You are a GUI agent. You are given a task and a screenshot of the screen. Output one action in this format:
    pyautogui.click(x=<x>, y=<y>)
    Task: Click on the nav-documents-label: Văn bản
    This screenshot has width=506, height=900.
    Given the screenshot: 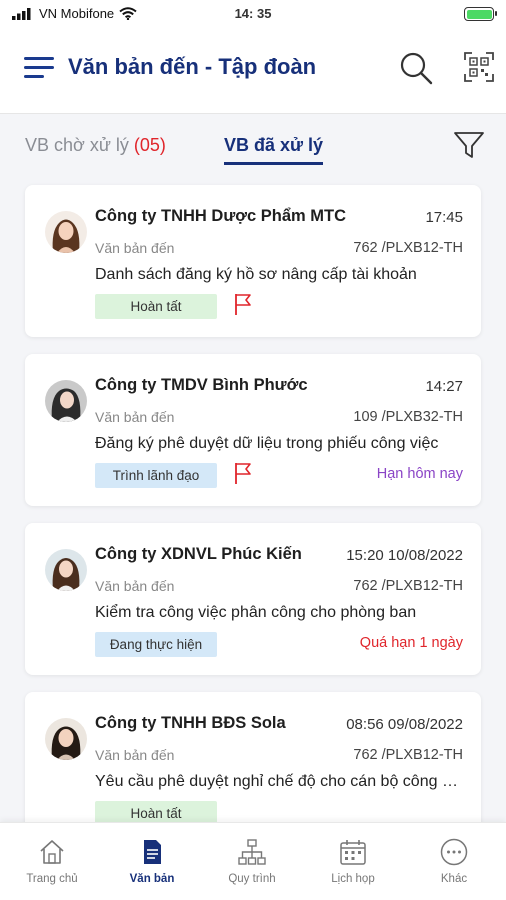 What is the action you would take?
    pyautogui.click(x=152, y=879)
    